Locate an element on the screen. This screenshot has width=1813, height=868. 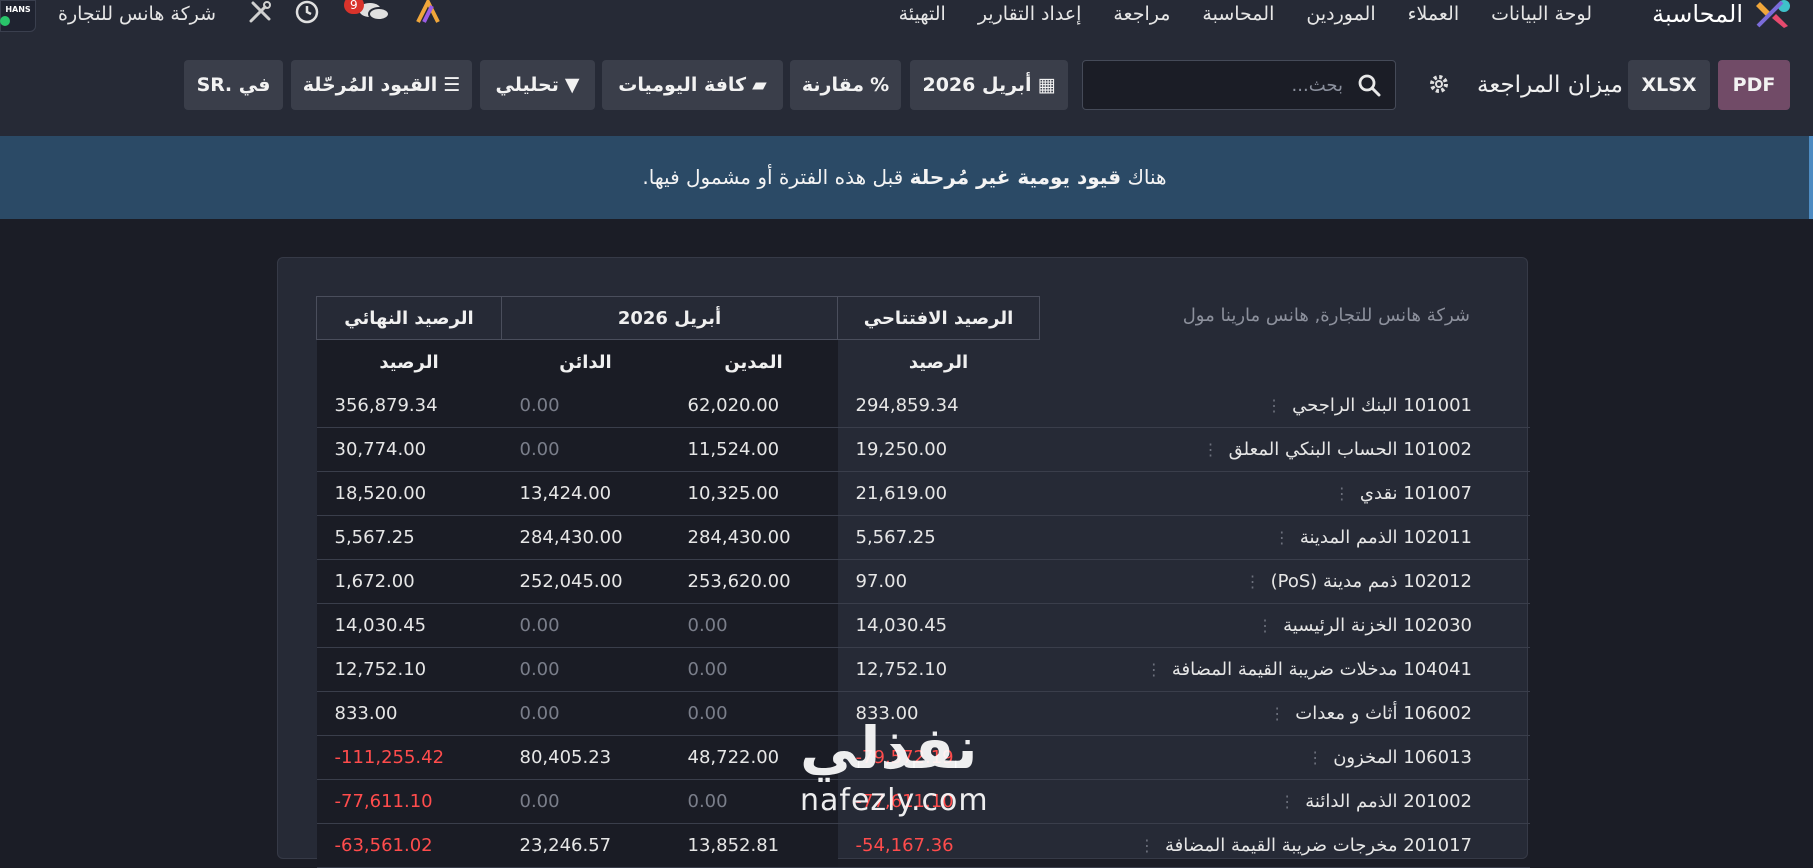
debit-cell: 253,620.00 is located at coordinates (753, 581).